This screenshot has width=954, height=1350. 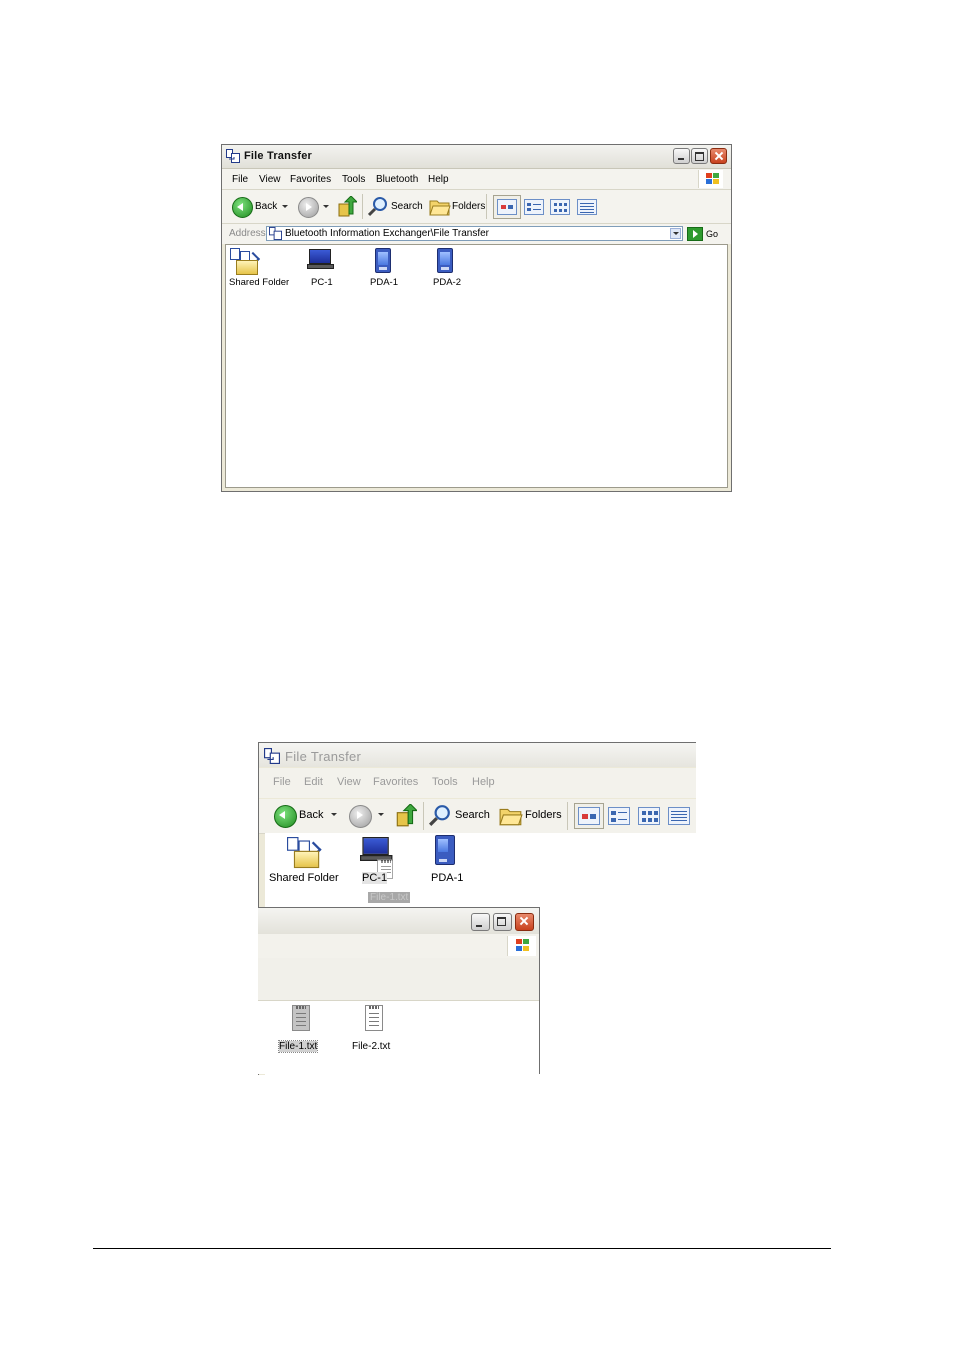 I want to click on file-2-icon, so click(x=374, y=1018).